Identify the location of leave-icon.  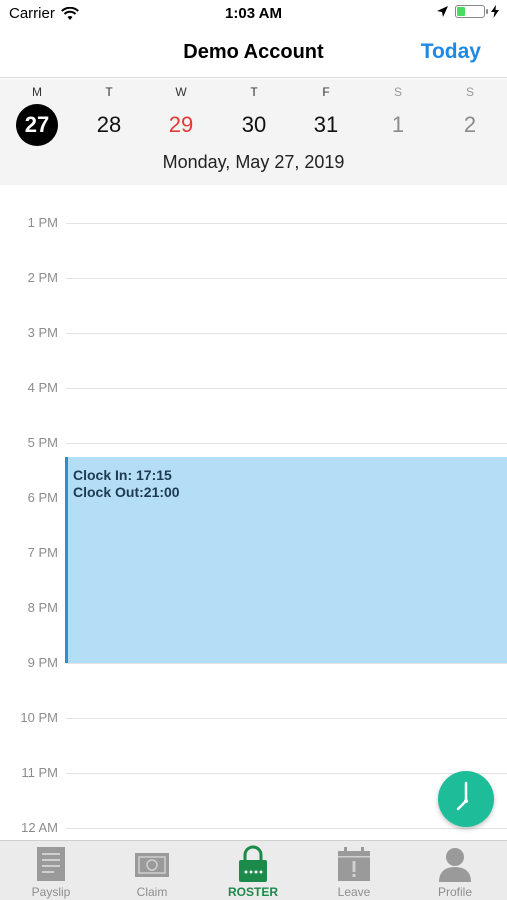
(354, 864).